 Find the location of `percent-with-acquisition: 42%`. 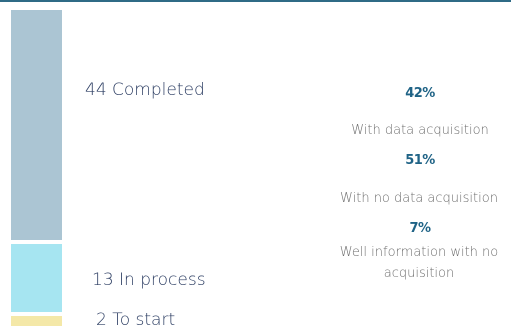

percent-with-acquisition: 42% is located at coordinates (420, 93).